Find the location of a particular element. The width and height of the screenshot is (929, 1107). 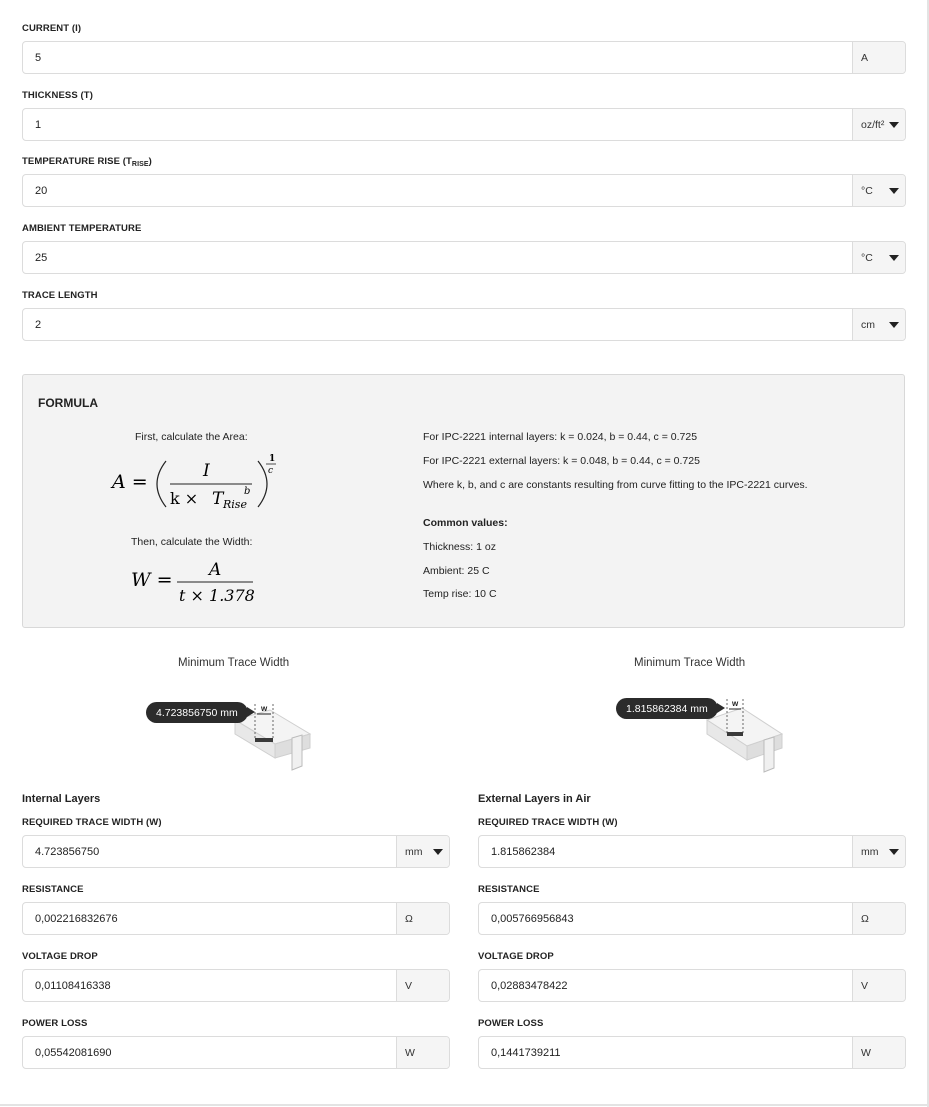

ambient-temperature-label: AMBIENT TEMPERATURE is located at coordinates (82, 228).